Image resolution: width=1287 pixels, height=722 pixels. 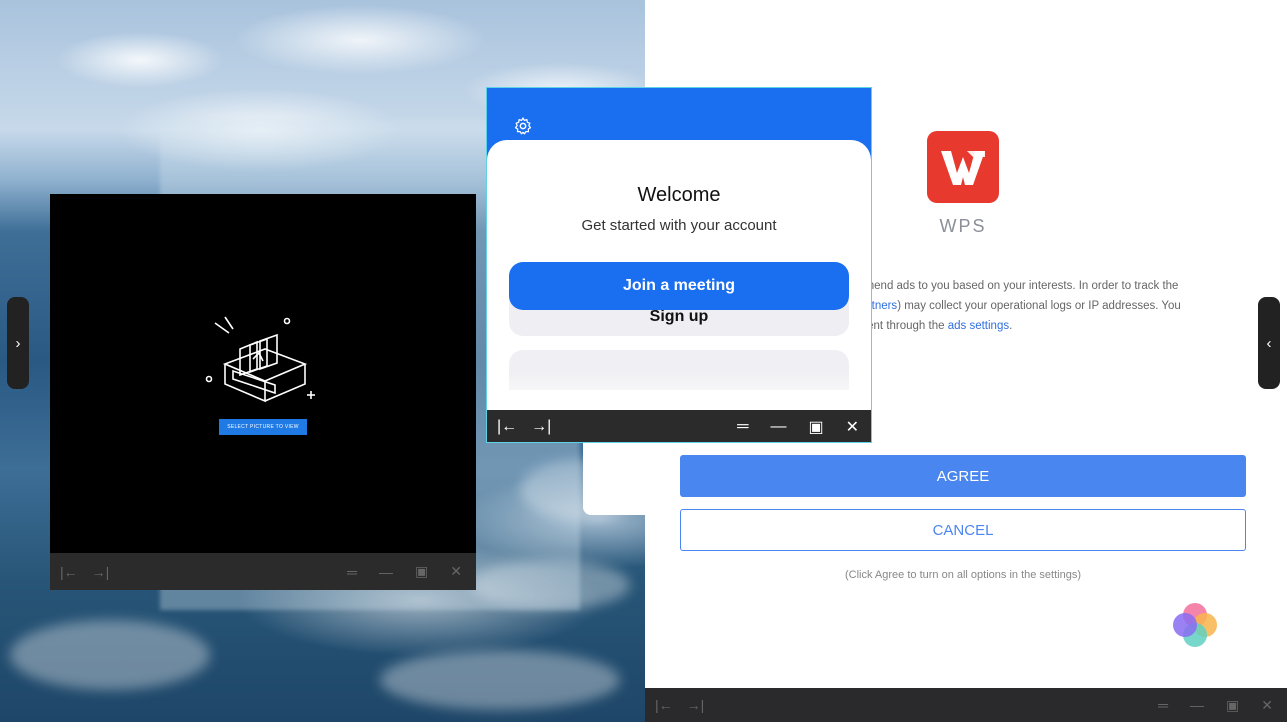 What do you see at coordinates (679, 225) in the screenshot?
I see `welcome-subtitle: Get started with your account` at bounding box center [679, 225].